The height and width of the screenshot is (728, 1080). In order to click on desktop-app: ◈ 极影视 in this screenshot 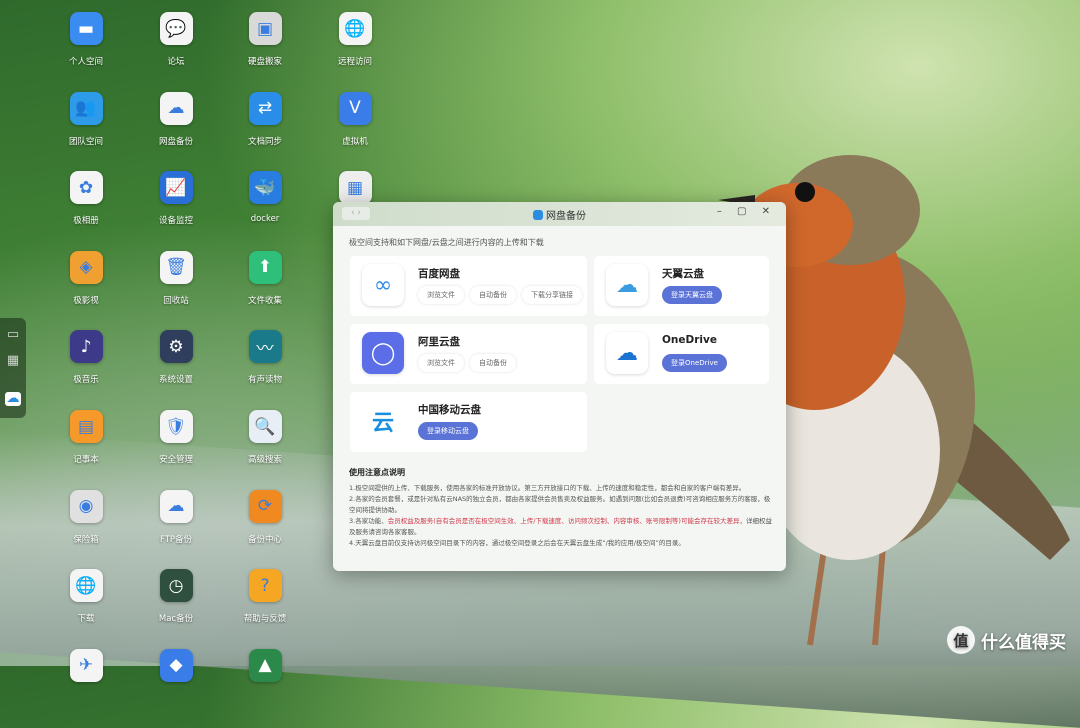, I will do `click(86, 278)`.